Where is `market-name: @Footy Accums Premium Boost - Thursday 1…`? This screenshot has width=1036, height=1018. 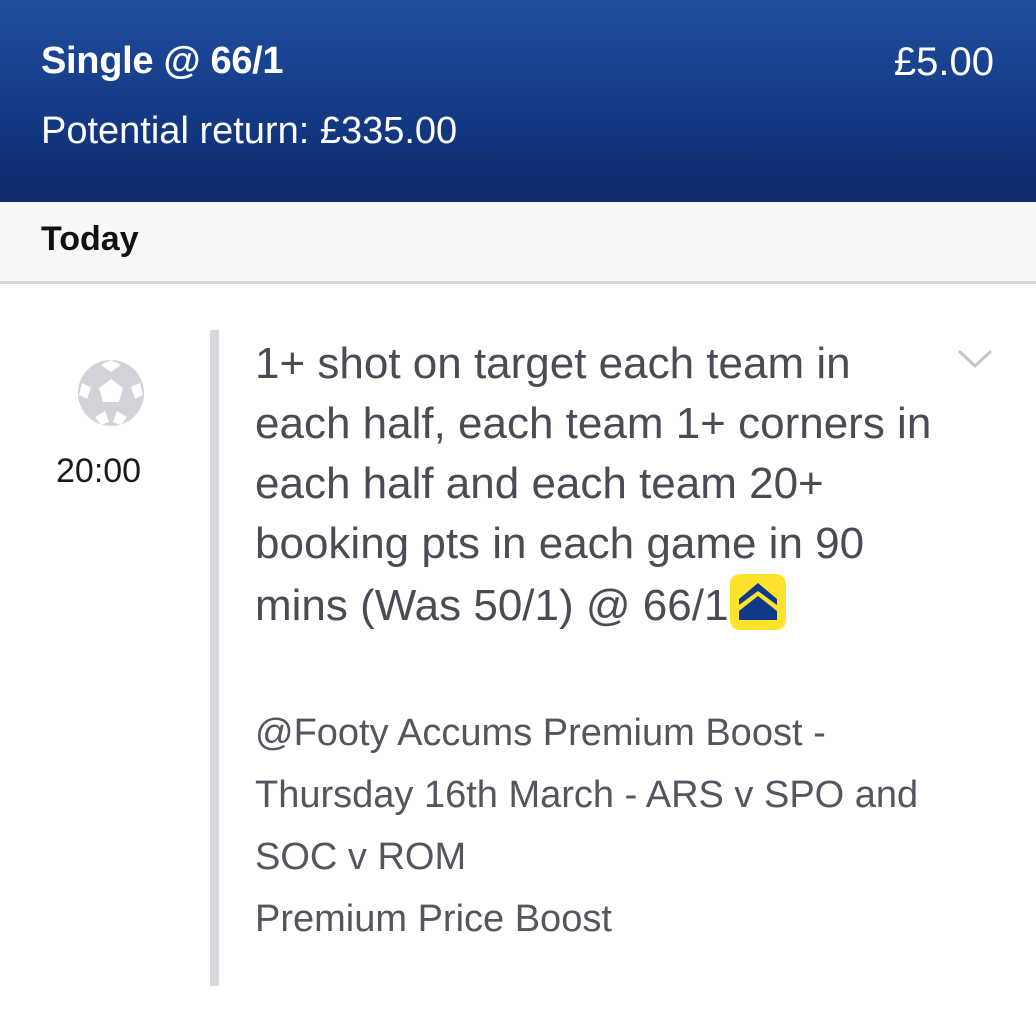 market-name: @Footy Accums Premium Boost - Thursday 1… is located at coordinates (587, 795).